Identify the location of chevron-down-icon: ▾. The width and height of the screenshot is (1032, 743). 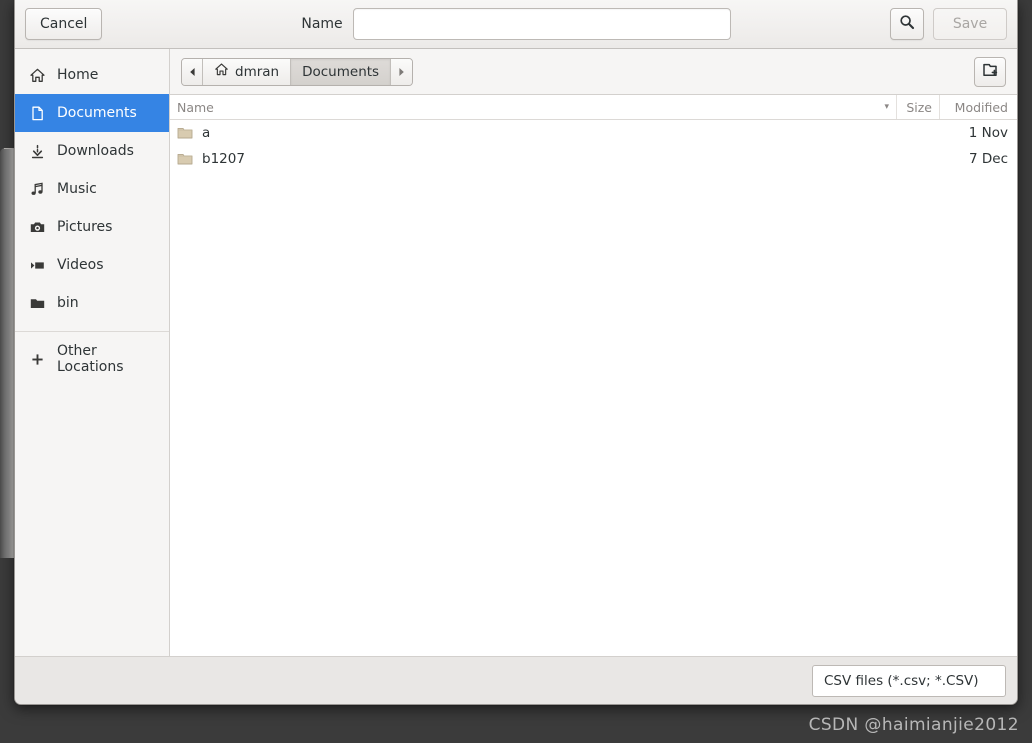
(886, 107).